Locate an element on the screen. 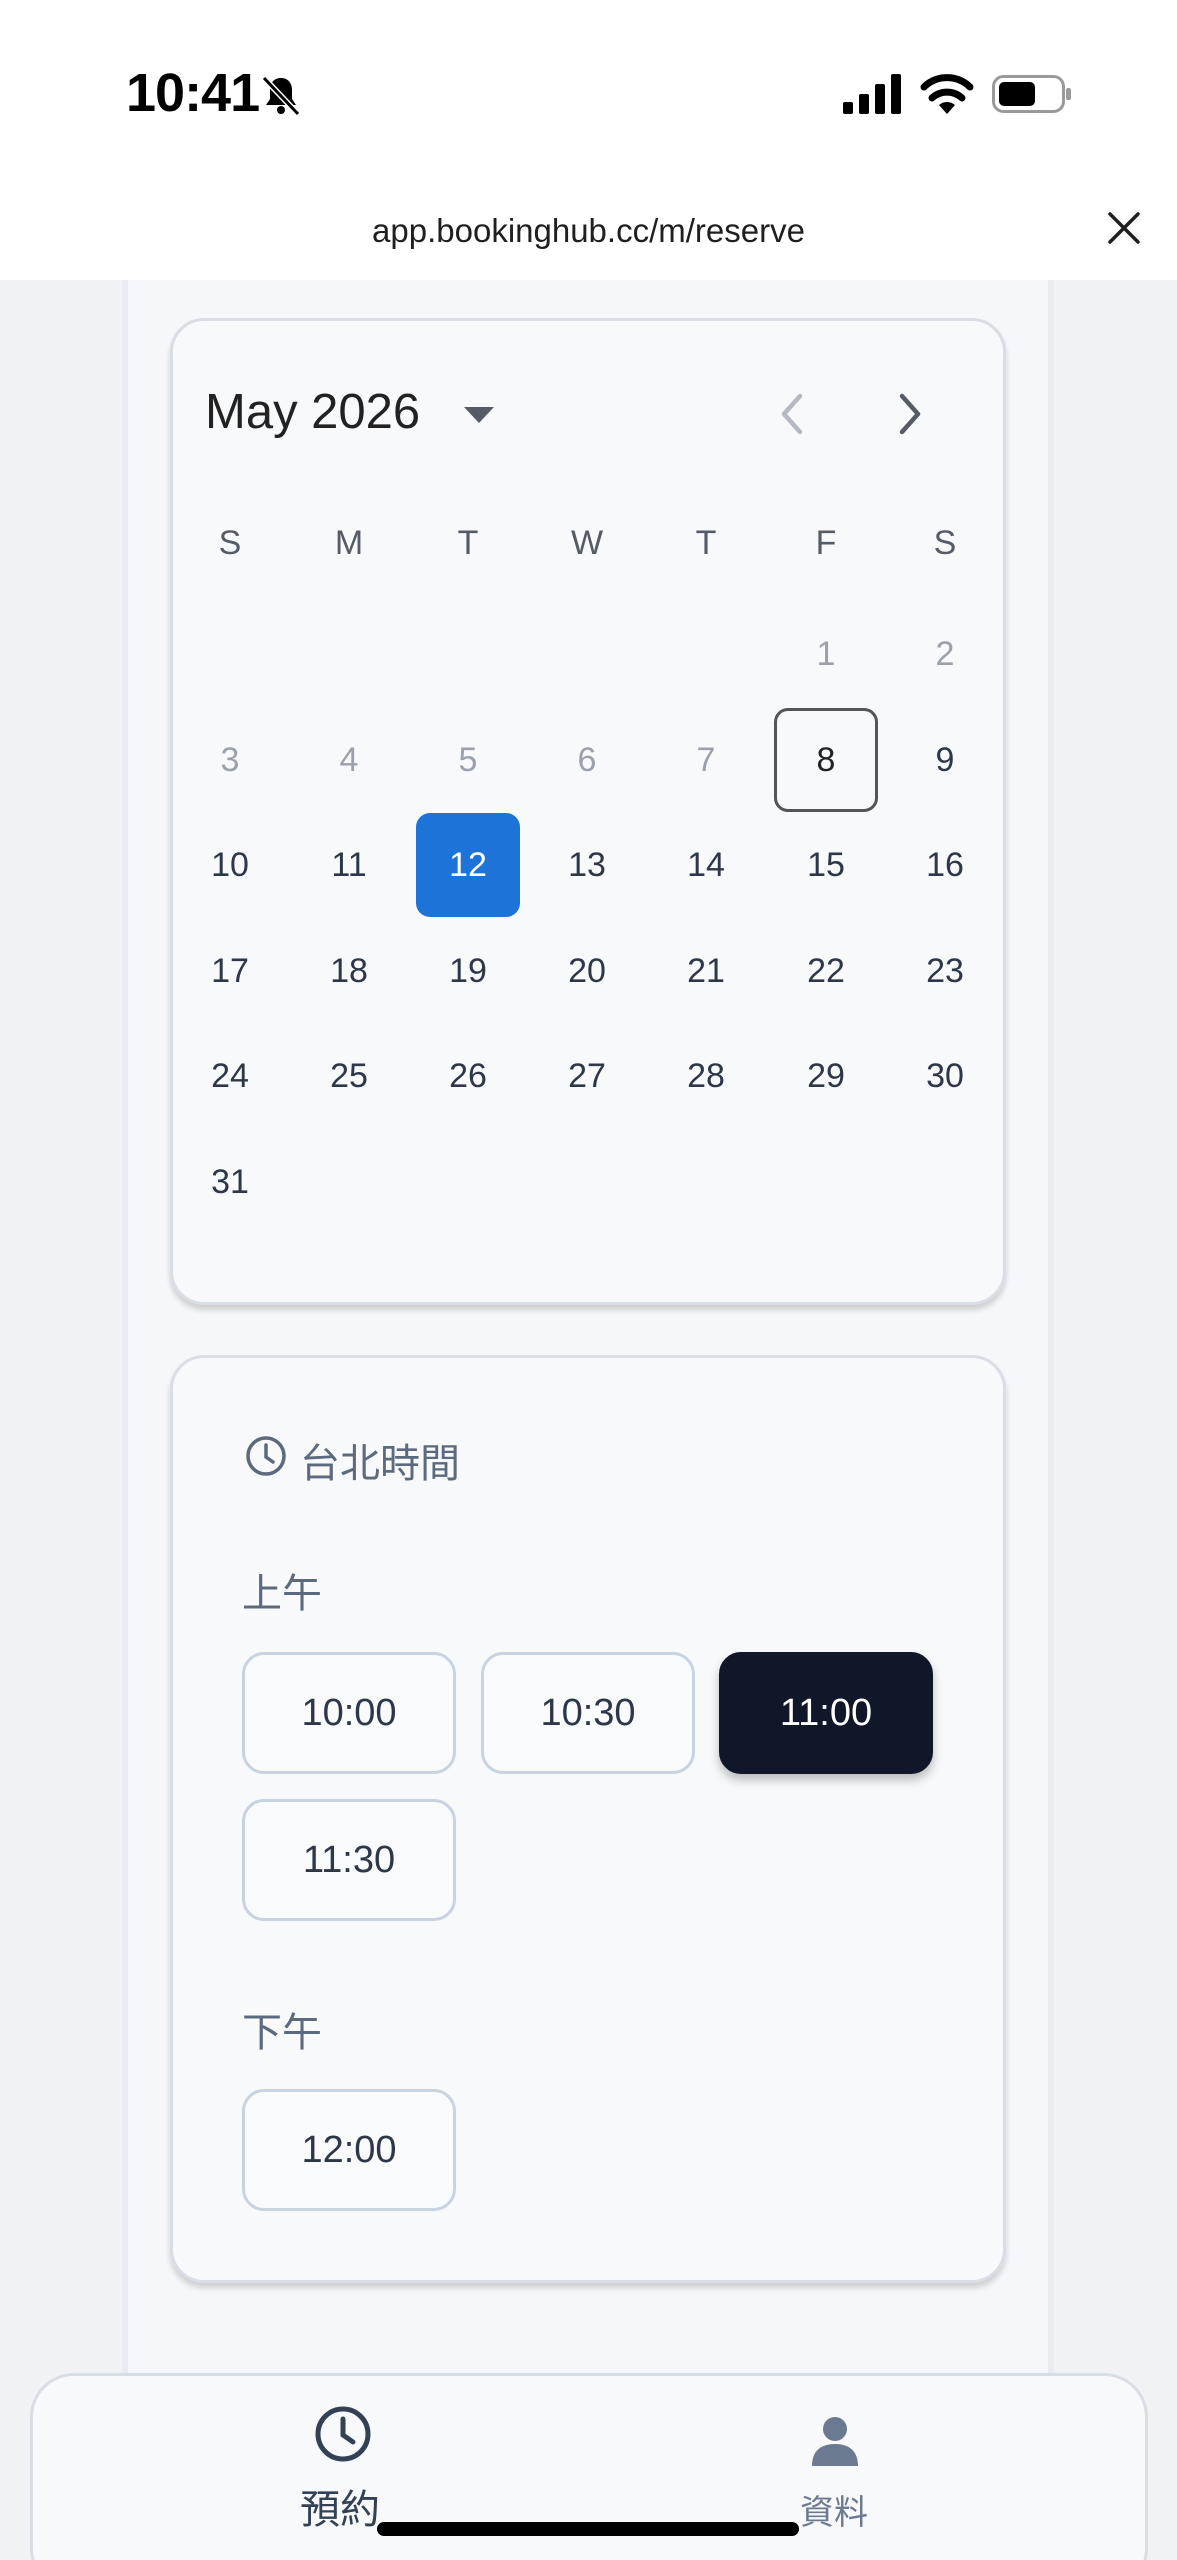  weekday-header: F is located at coordinates (826, 543).